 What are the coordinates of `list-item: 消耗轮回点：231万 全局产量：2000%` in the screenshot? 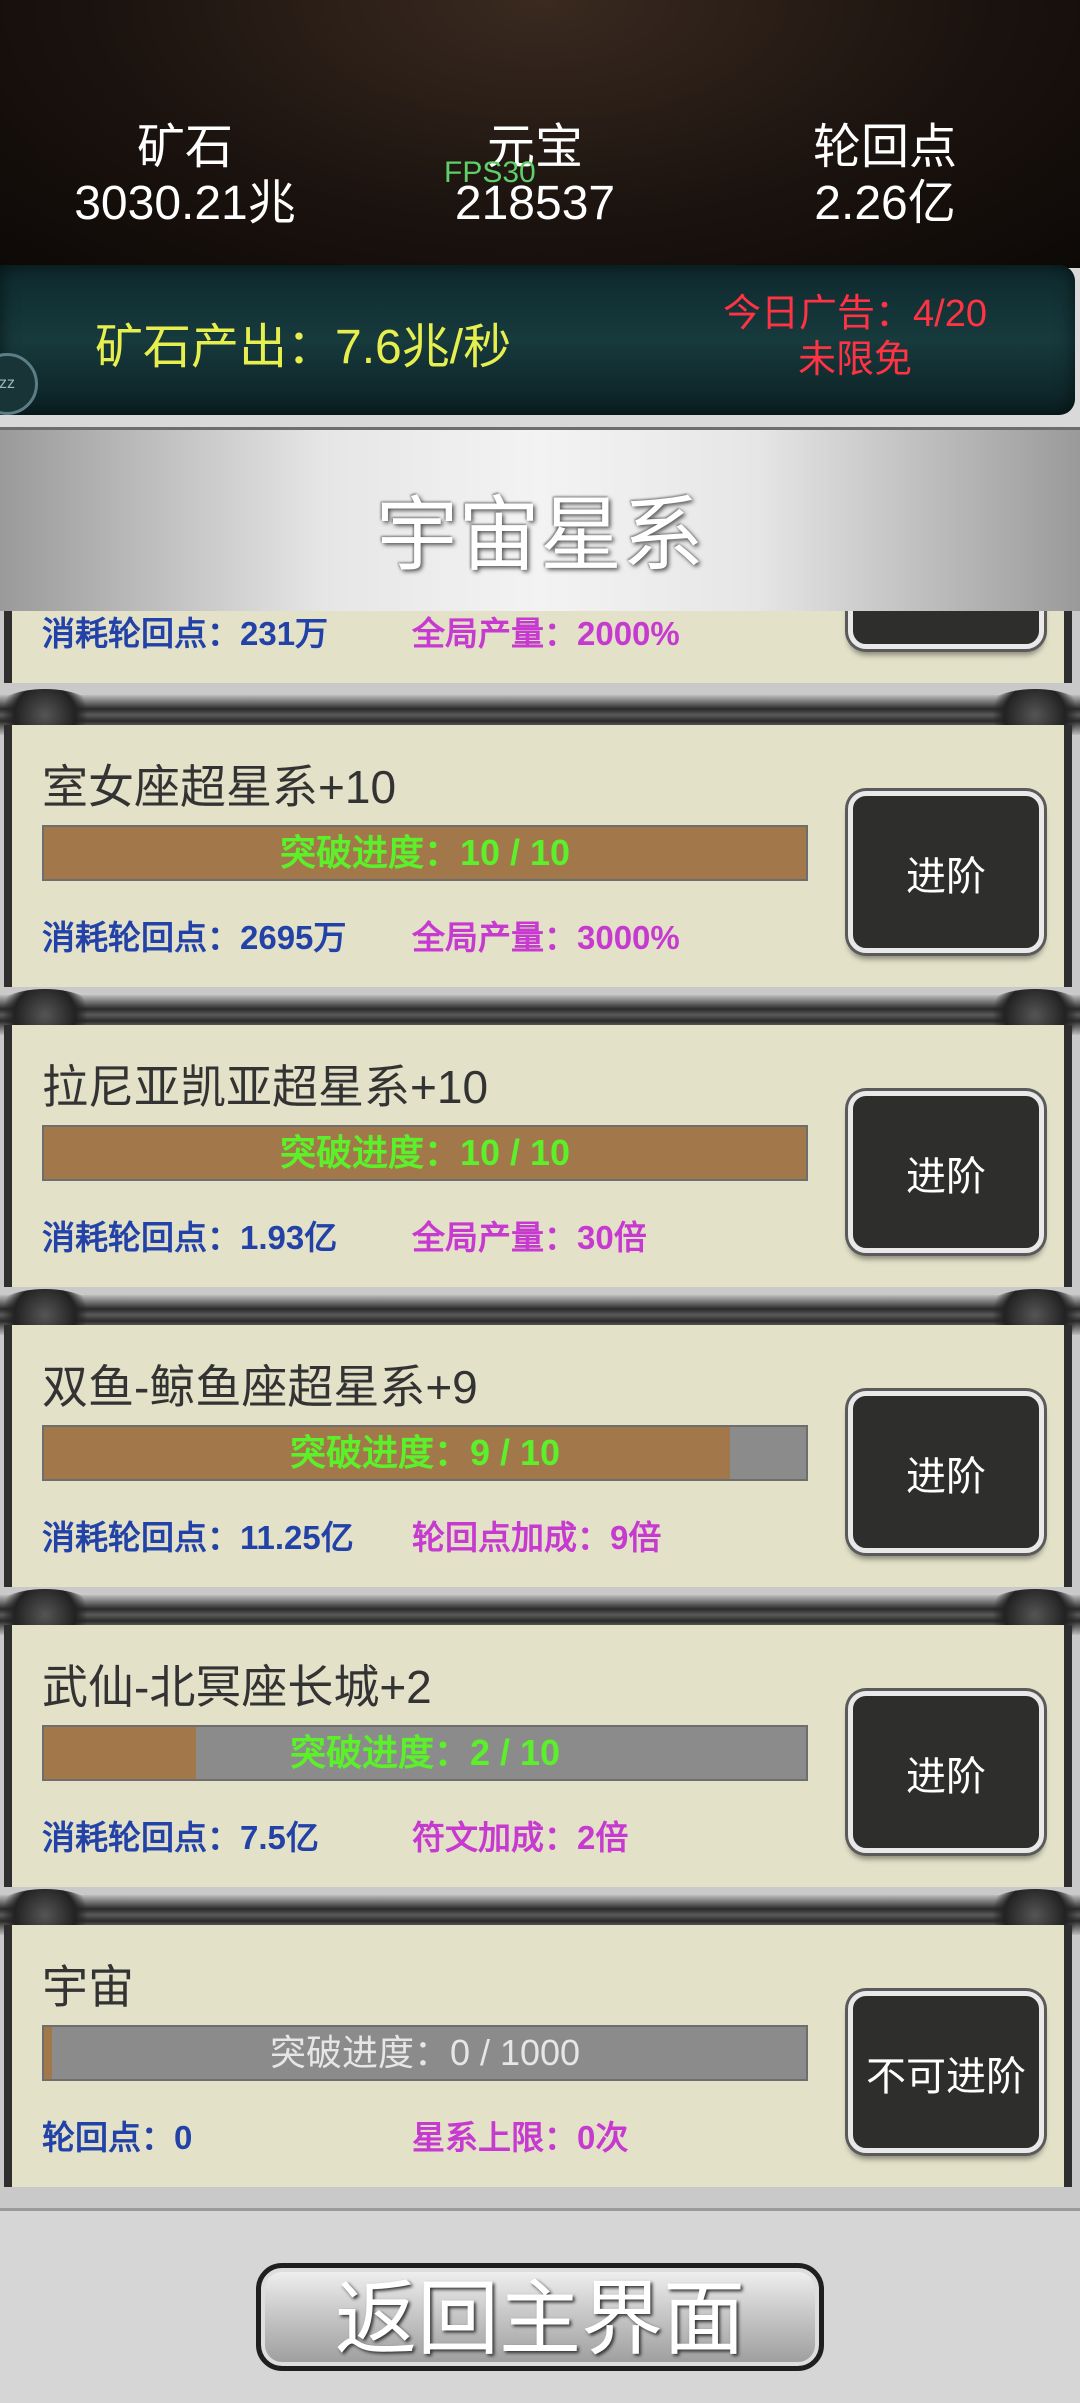 It's located at (538, 647).